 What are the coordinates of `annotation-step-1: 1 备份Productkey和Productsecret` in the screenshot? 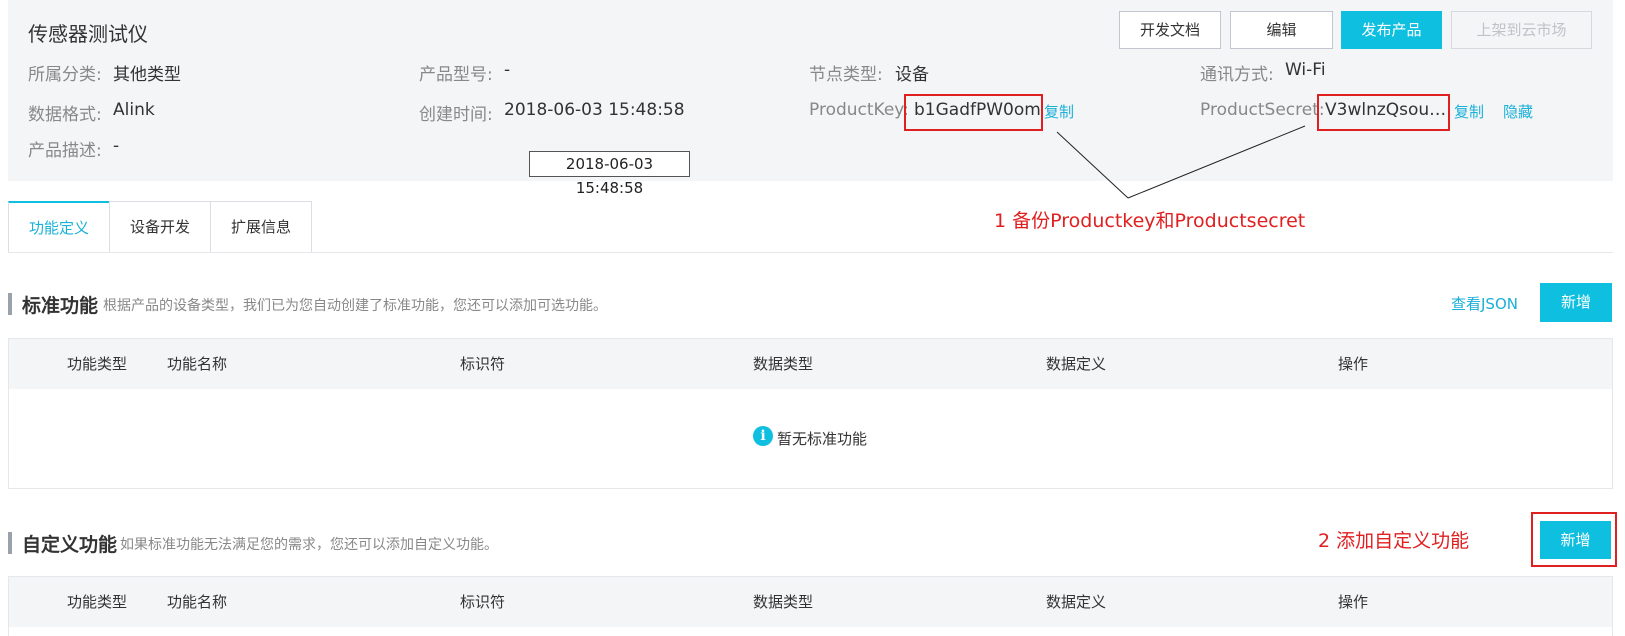 It's located at (1150, 221).